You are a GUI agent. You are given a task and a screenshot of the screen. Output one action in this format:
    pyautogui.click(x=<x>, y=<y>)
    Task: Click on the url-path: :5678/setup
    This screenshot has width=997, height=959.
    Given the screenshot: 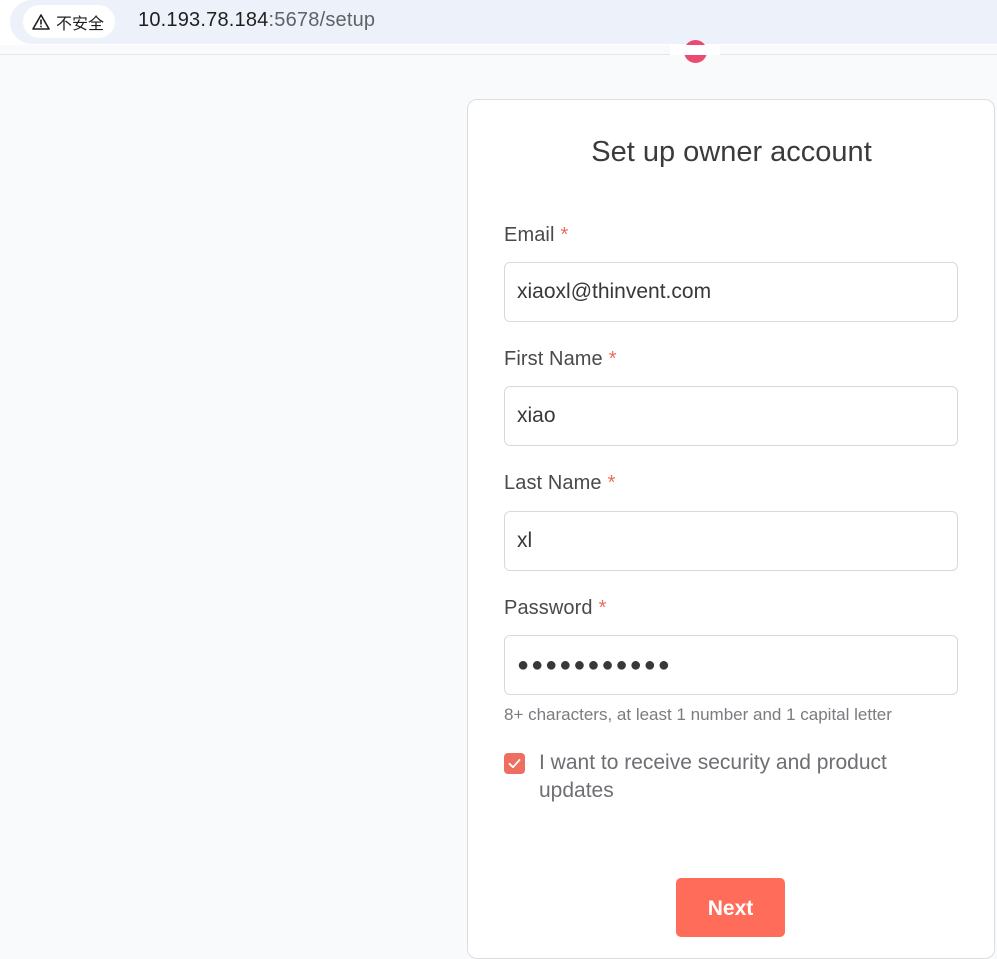 What is the action you would take?
    pyautogui.click(x=322, y=20)
    